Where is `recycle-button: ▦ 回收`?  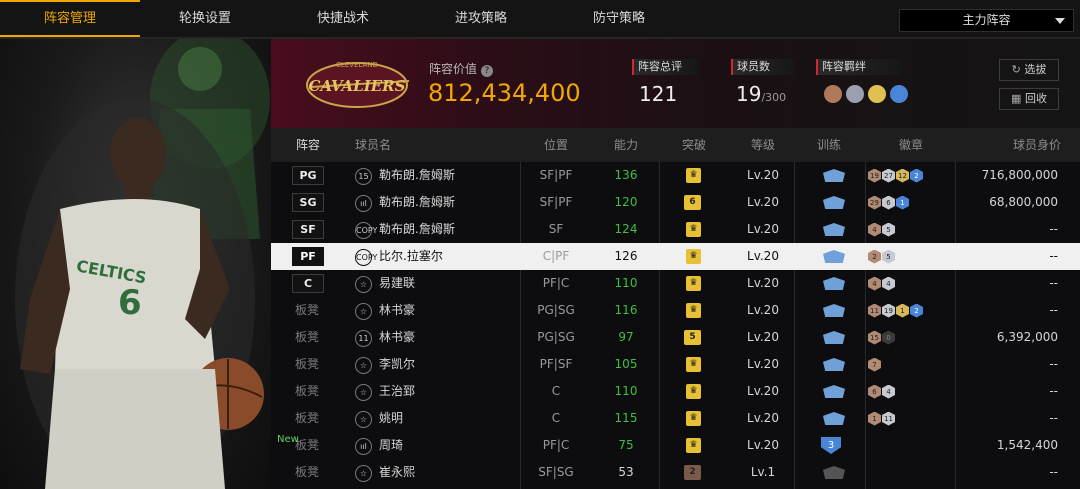
recycle-button: ▦ 回收 is located at coordinates (1029, 99).